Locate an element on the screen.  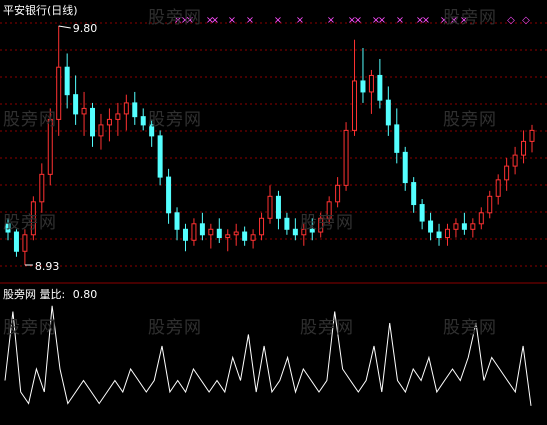
indicator-value: 0.80 is located at coordinates (85, 294).